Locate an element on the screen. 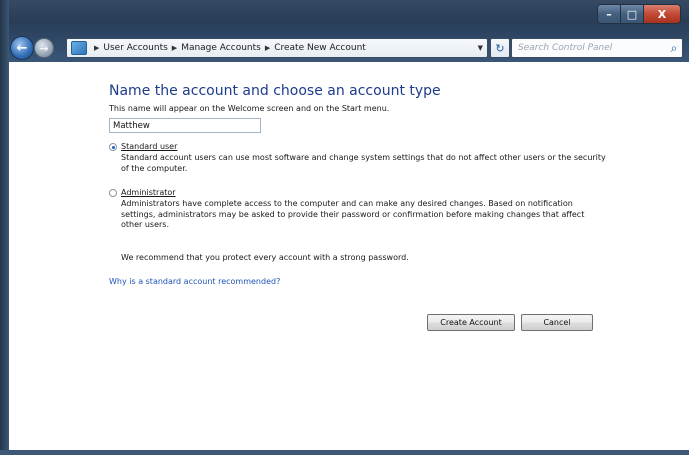 The width and height of the screenshot is (689, 455). search-icon: ⌕ is located at coordinates (674, 48).